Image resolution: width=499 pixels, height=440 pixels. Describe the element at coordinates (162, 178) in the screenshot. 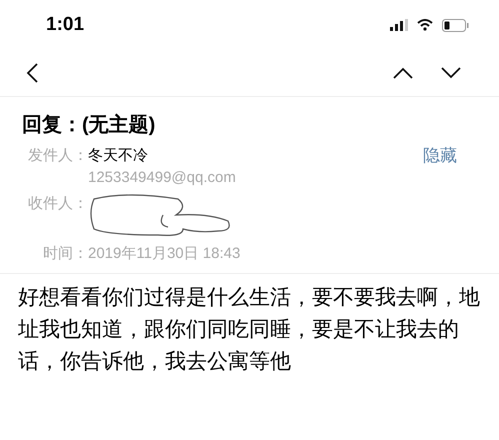

I see `sender-address: 1253349499@qq.com` at that location.